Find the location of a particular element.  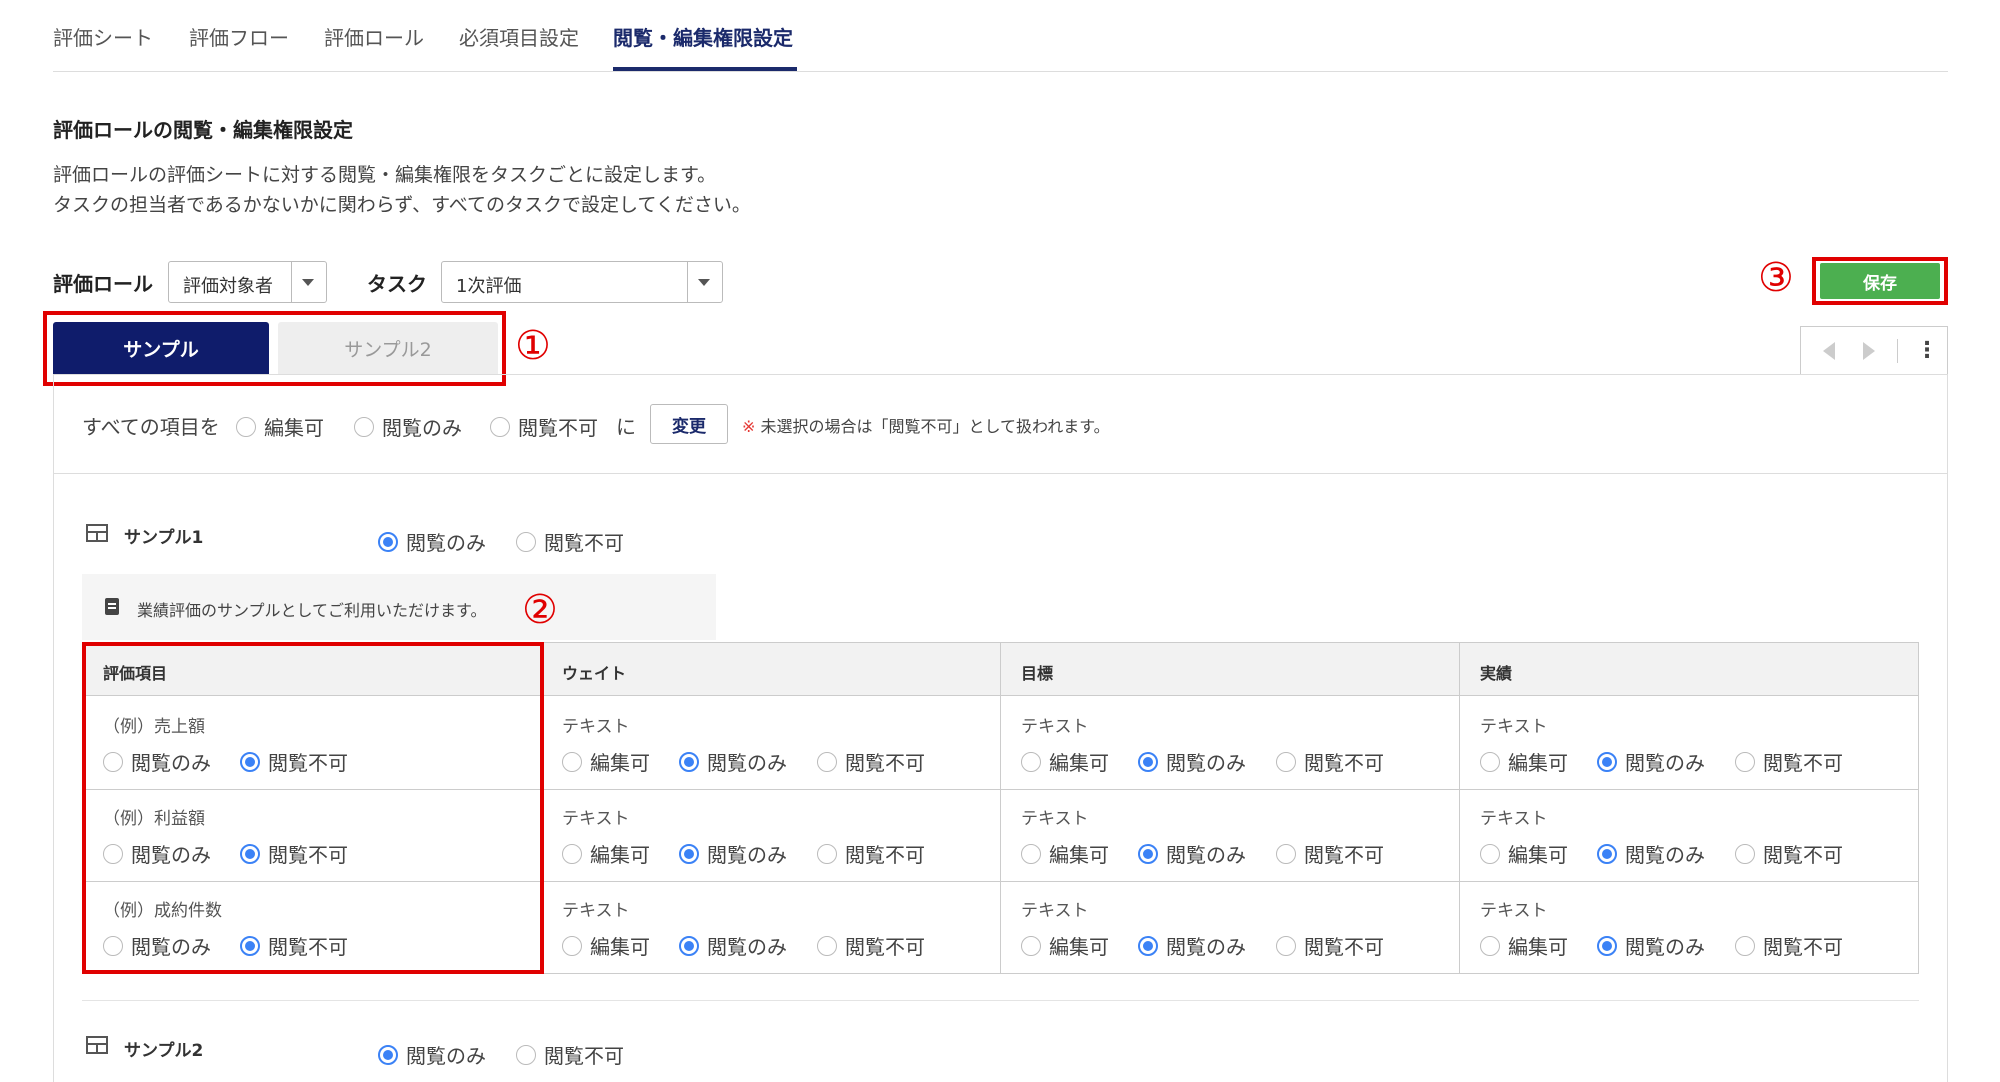

nav-tab-permission: 閲覧・編集権限設定 is located at coordinates (703, 38).